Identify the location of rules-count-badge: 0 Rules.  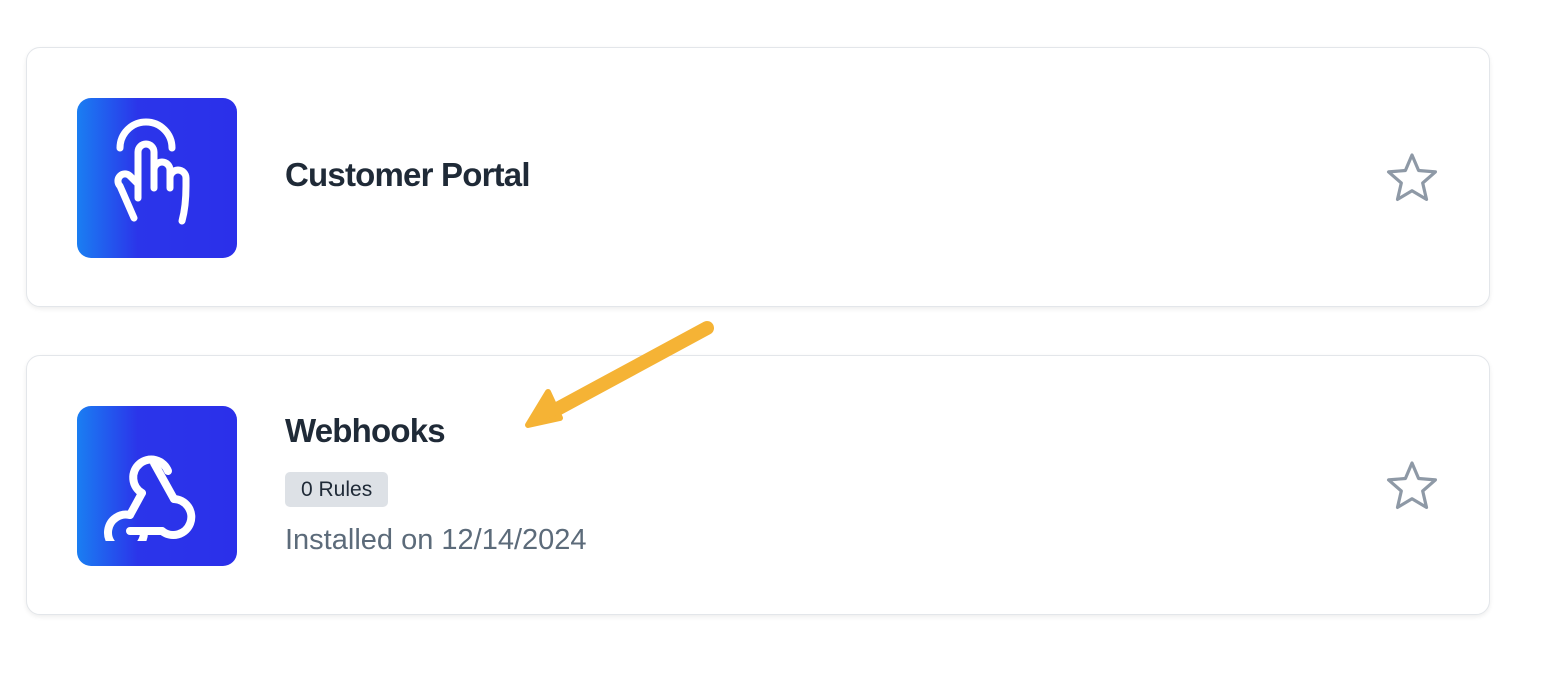
(337, 489).